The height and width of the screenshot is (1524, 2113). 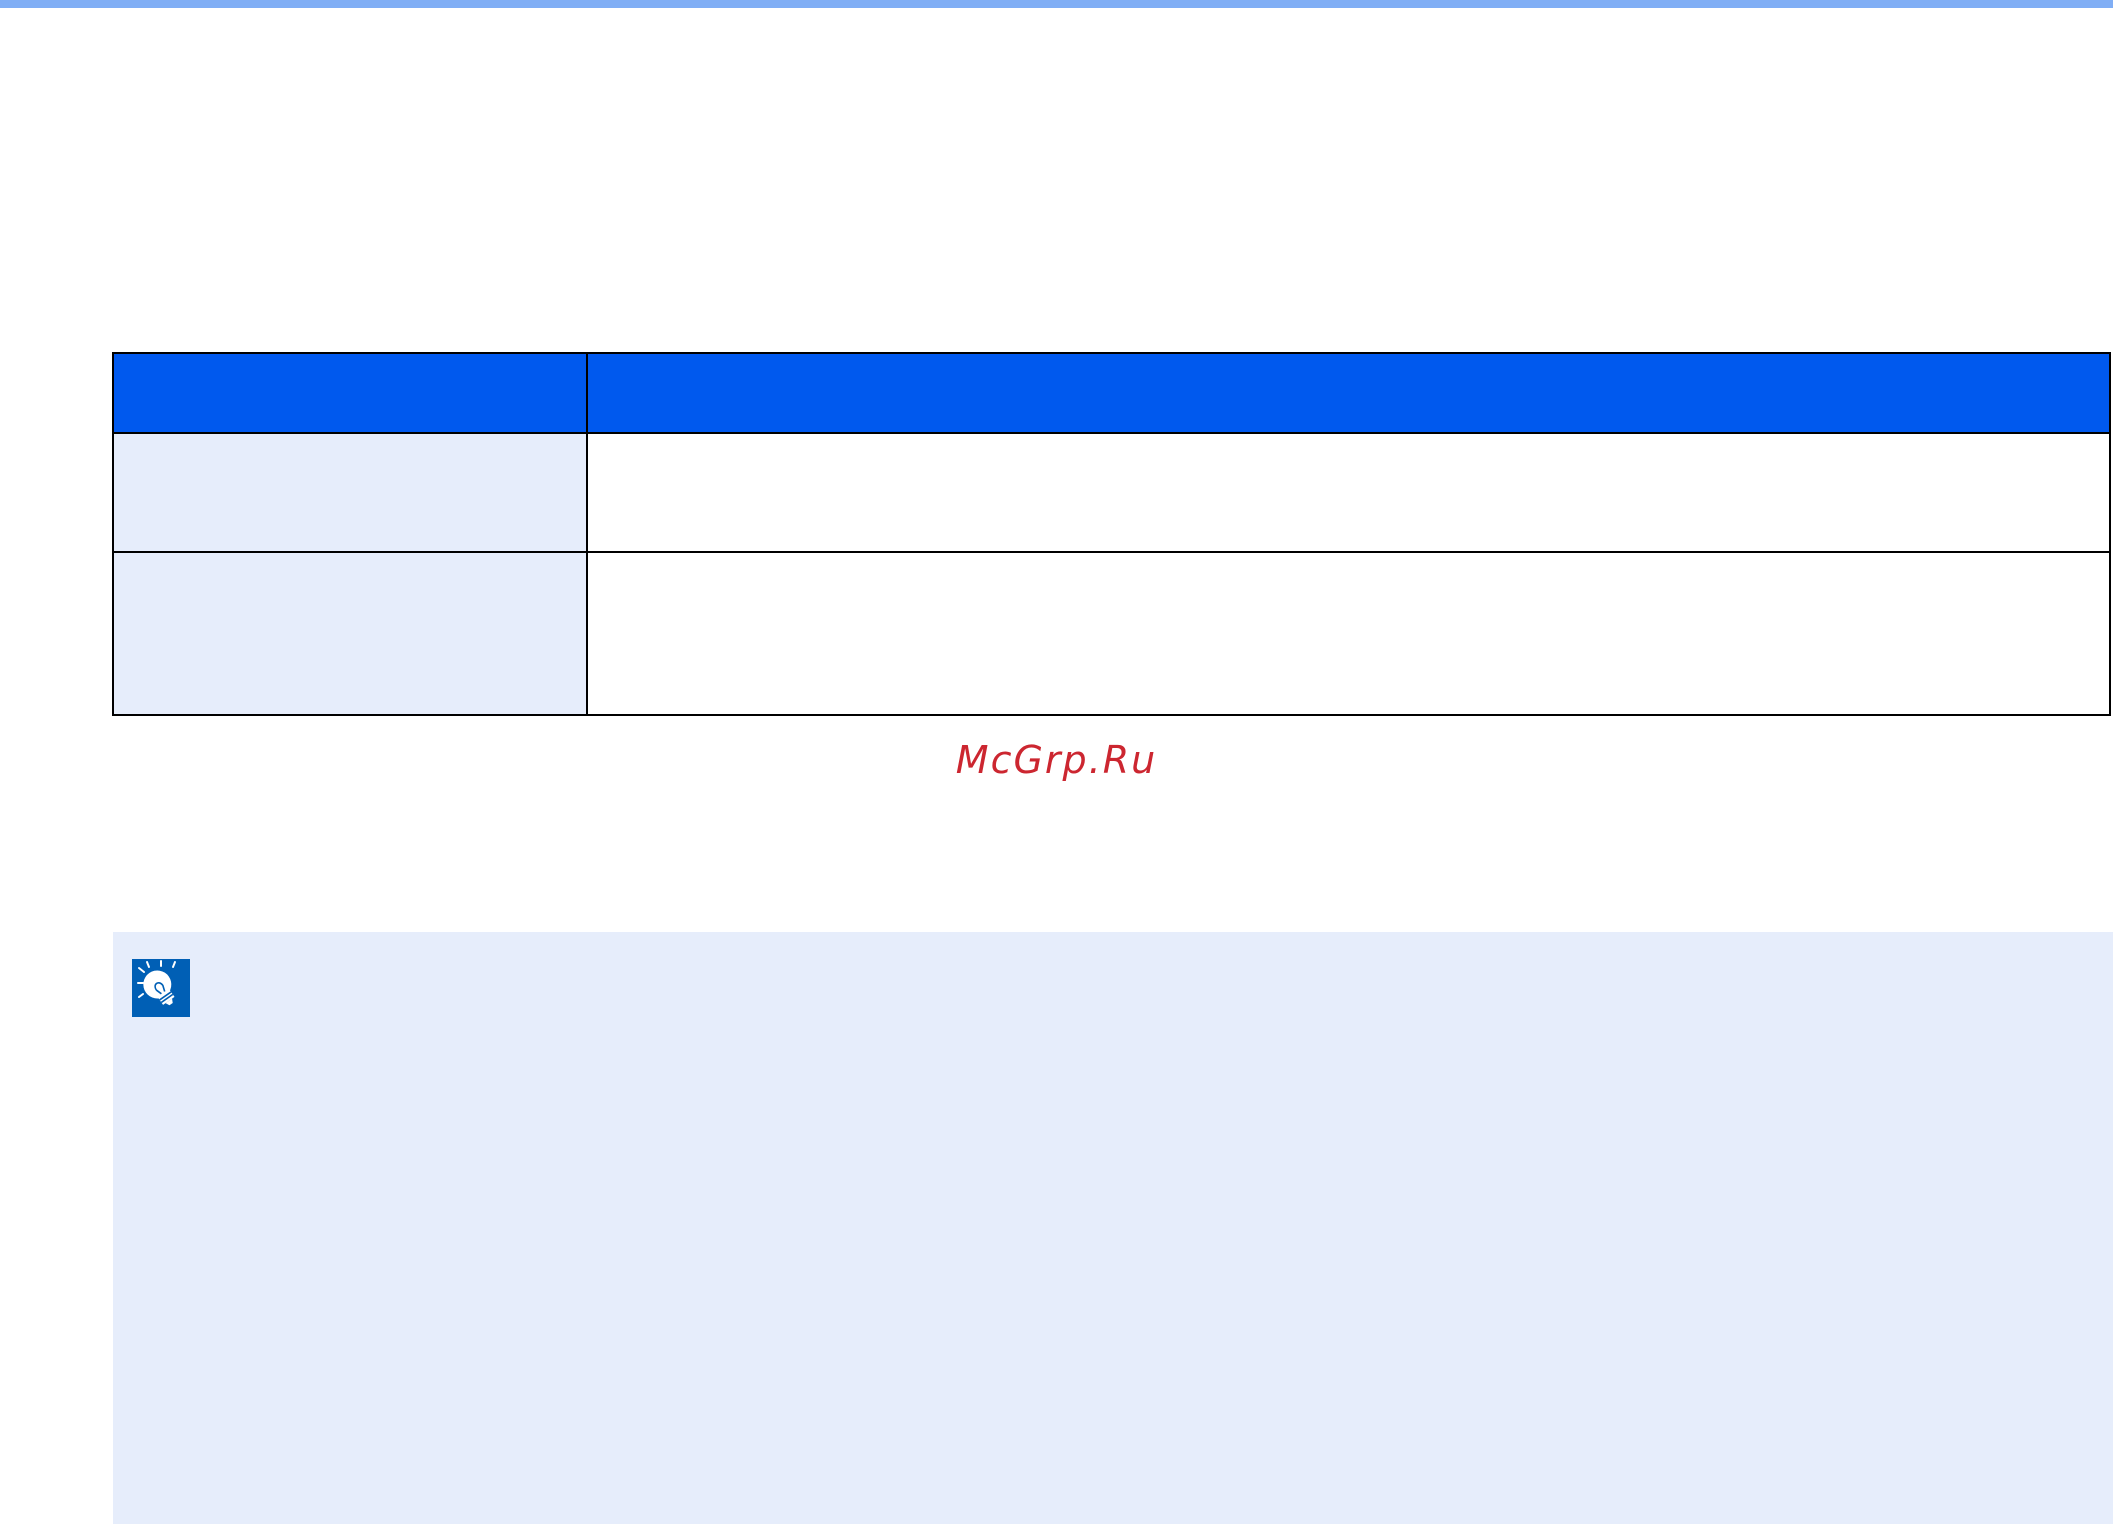 What do you see at coordinates (1348, 394) in the screenshot?
I see `table-header-description` at bounding box center [1348, 394].